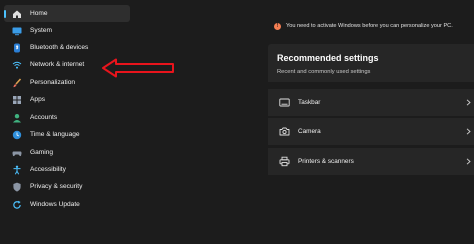 This screenshot has height=244, width=474. Describe the element at coordinates (17, 118) in the screenshot. I see `person-icon` at that location.